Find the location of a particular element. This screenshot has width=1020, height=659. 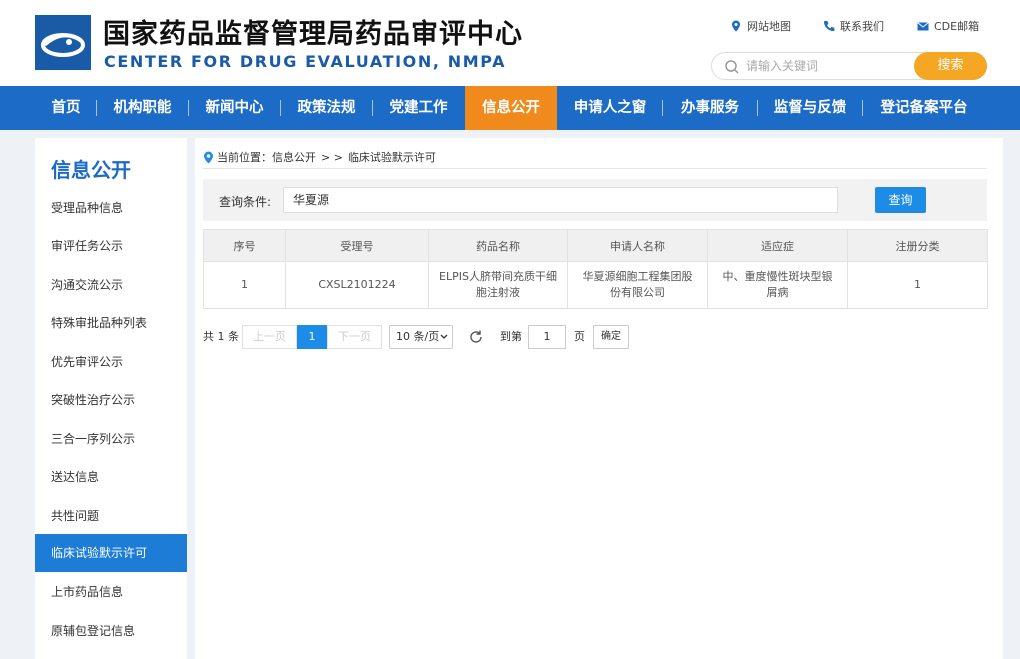

cell-indication: 中、重度慢性斑块型银屑病 is located at coordinates (777, 285).